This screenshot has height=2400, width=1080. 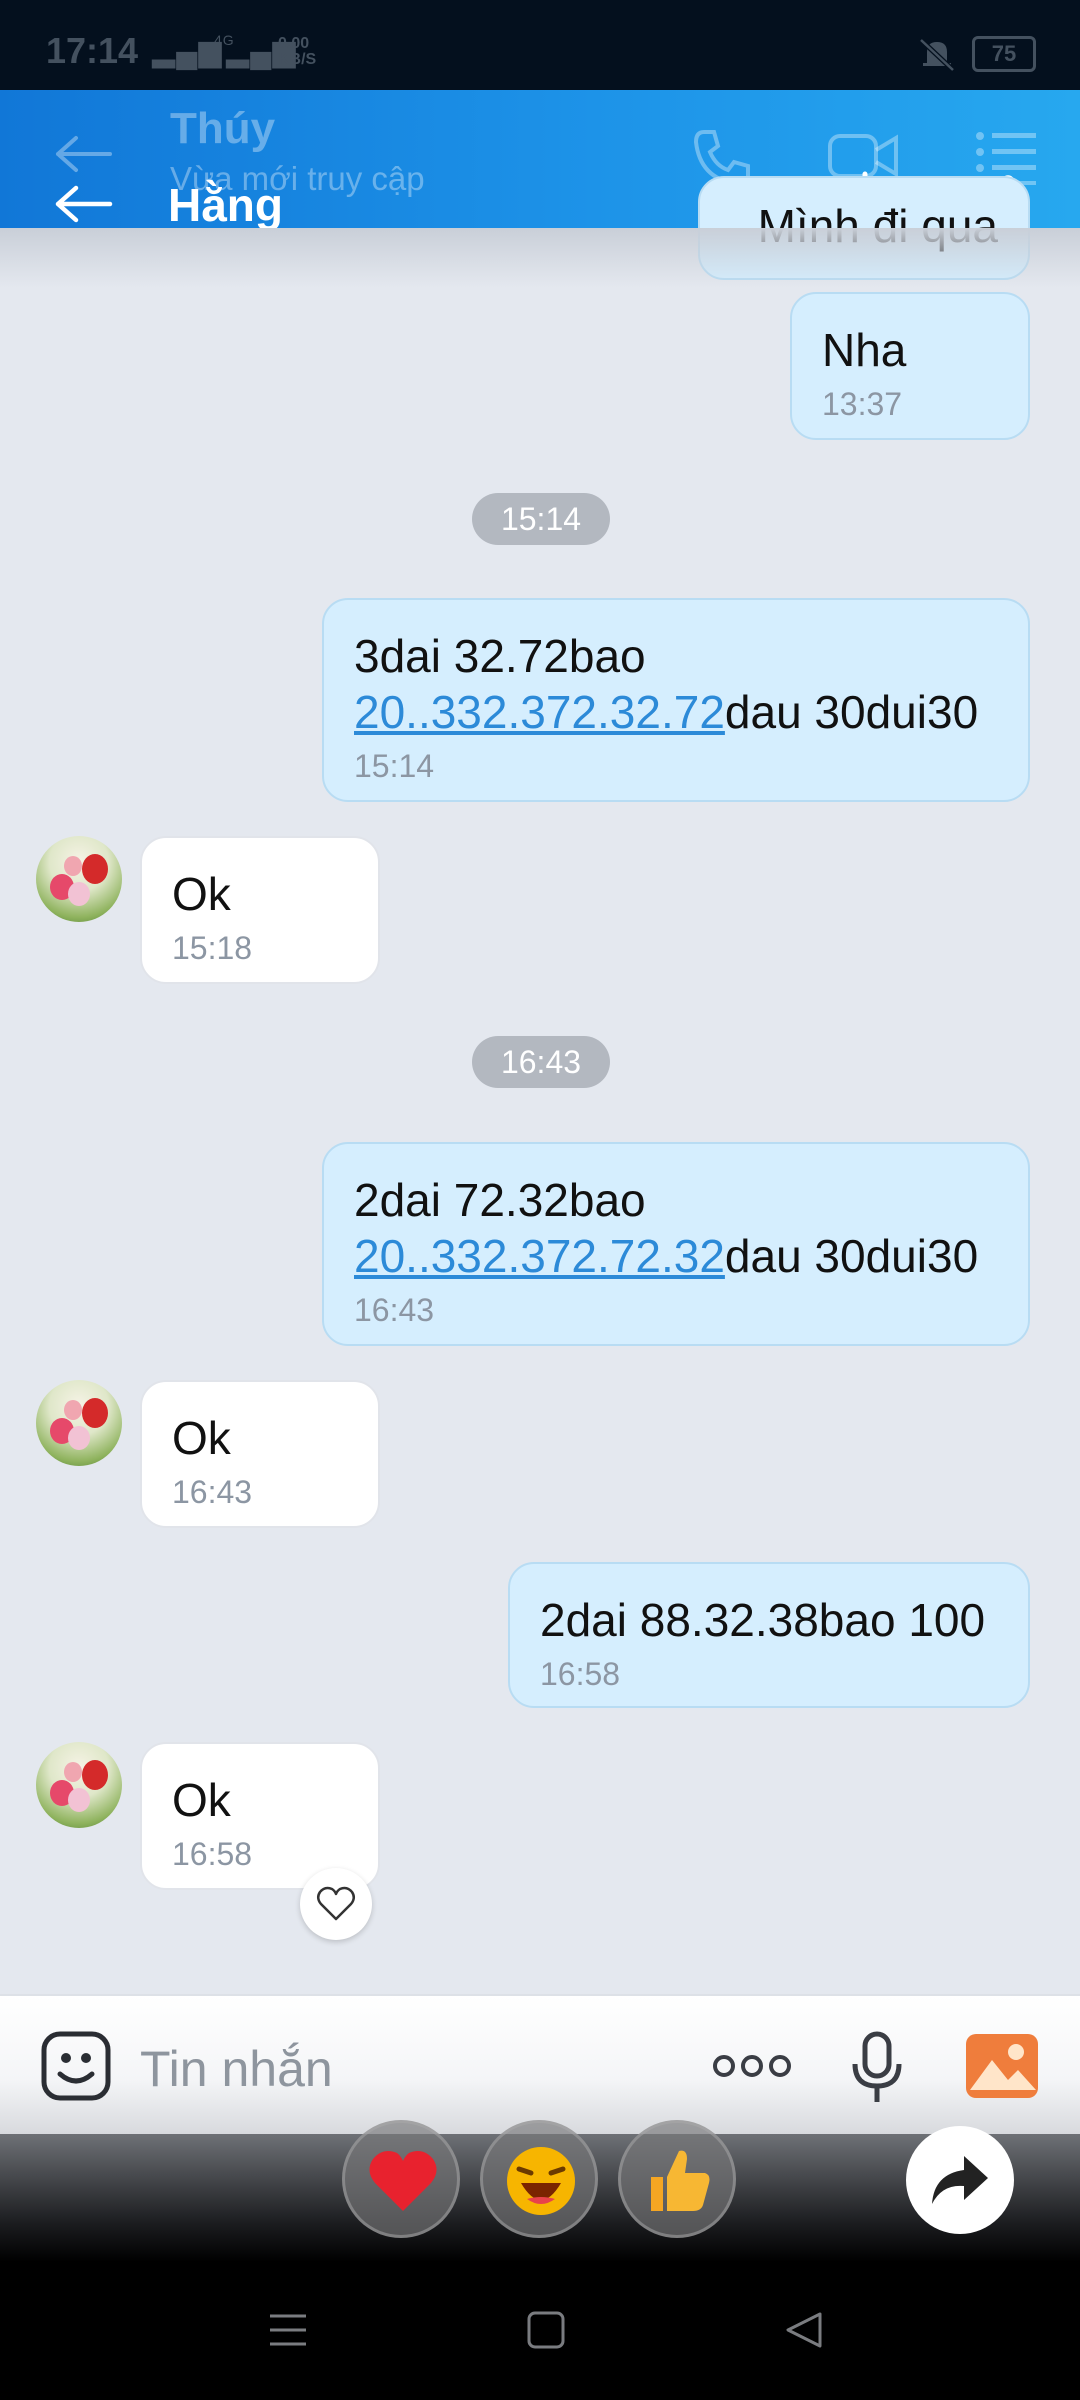 I want to click on message-time: 15:18, so click(x=212, y=948).